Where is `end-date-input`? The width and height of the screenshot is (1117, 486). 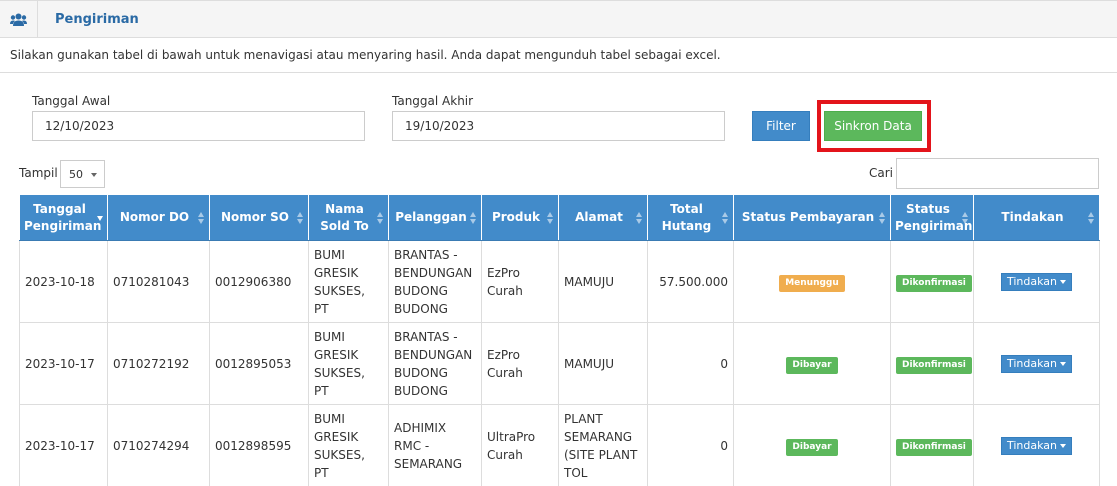
end-date-input is located at coordinates (558, 126).